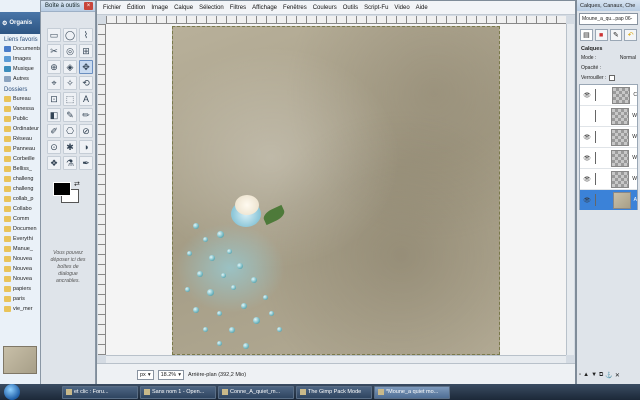  I want to click on folder-item: challeng, so click(21, 179).